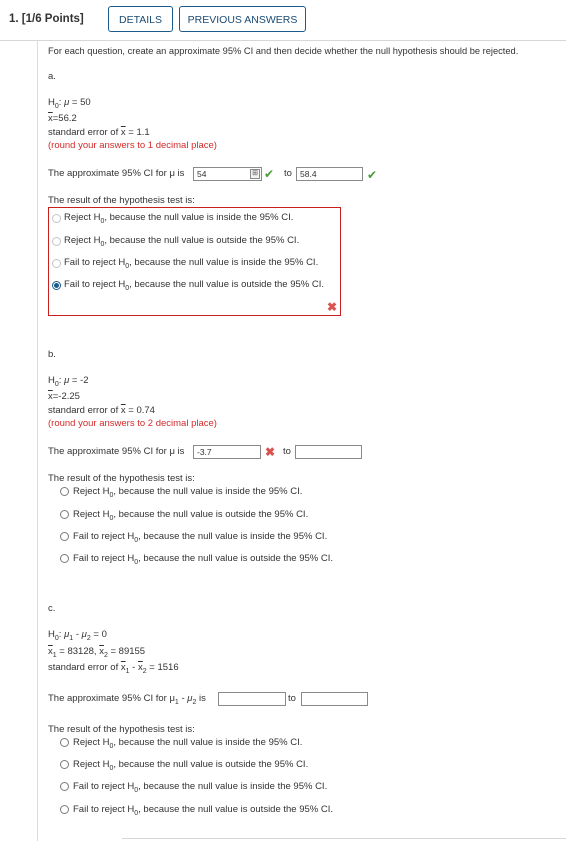 Image resolution: width=566 pixels, height=841 pixels. What do you see at coordinates (127, 699) in the screenshot?
I see `part-c-ci-label: The approximate 95% CI for μ1 - μ2 is` at bounding box center [127, 699].